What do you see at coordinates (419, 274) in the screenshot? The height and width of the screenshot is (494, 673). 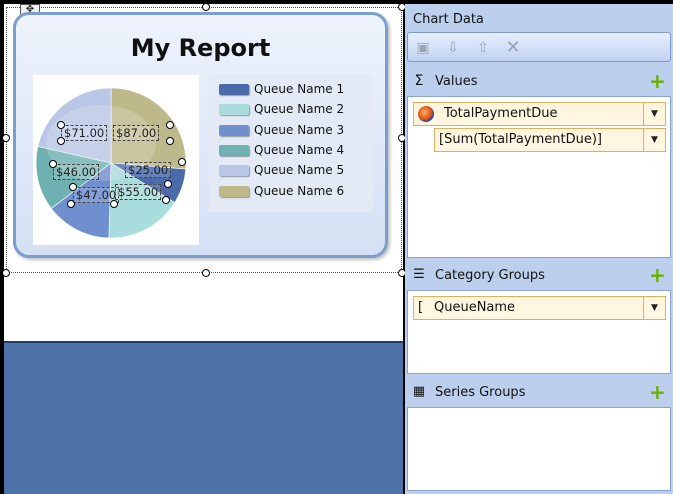 I see `list-icon: ☰` at bounding box center [419, 274].